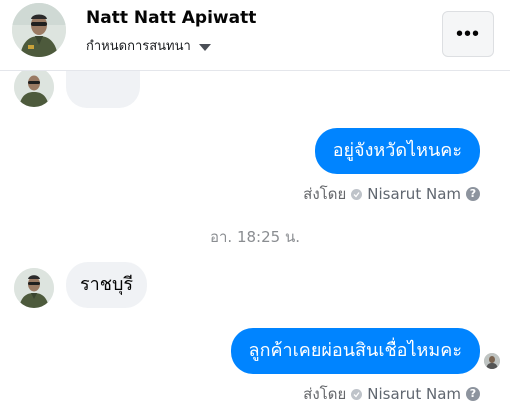 This screenshot has height=406, width=510. What do you see at coordinates (204, 47) in the screenshot?
I see `chevron-down-icon` at bounding box center [204, 47].